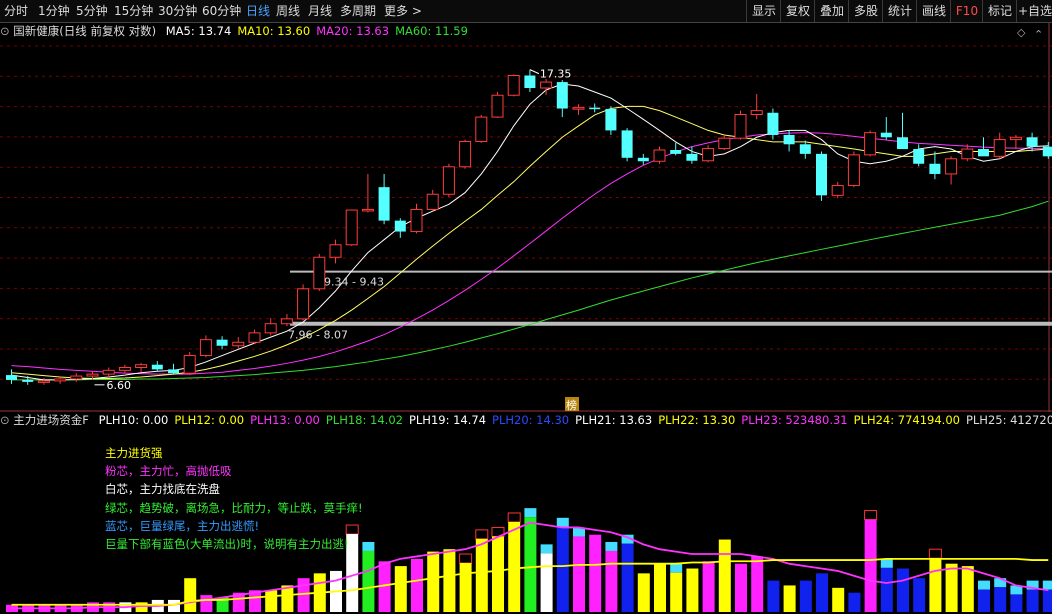 The height and width of the screenshot is (614, 1052). What do you see at coordinates (162, 489) in the screenshot?
I see `legend-line-2: 白芯，主力找底在洗盘` at bounding box center [162, 489].